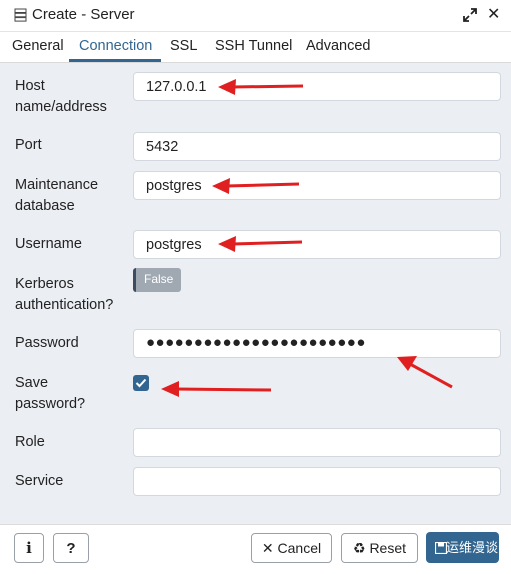 This screenshot has height=574, width=511. Describe the element at coordinates (39, 481) in the screenshot. I see `service-label: Service` at that location.